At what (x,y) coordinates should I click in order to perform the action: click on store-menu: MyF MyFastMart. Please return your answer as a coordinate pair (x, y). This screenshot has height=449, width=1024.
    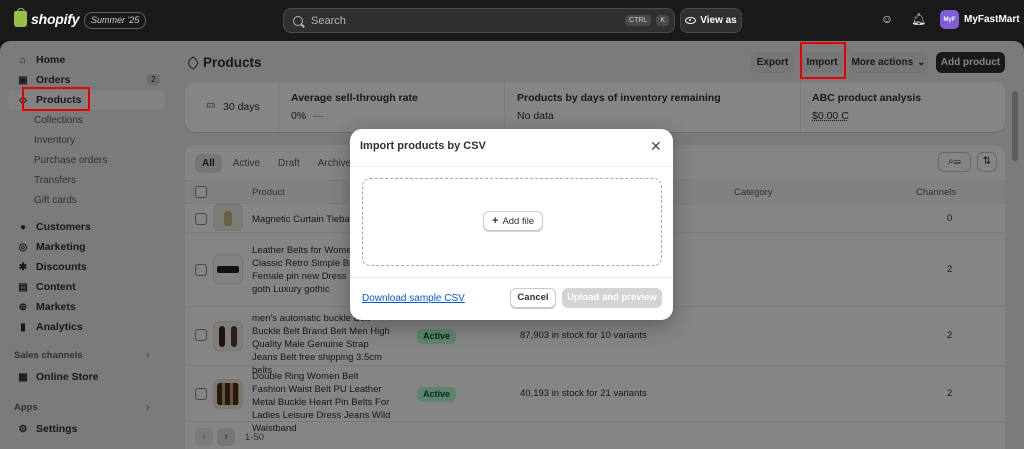
    Looking at the image, I should click on (980, 19).